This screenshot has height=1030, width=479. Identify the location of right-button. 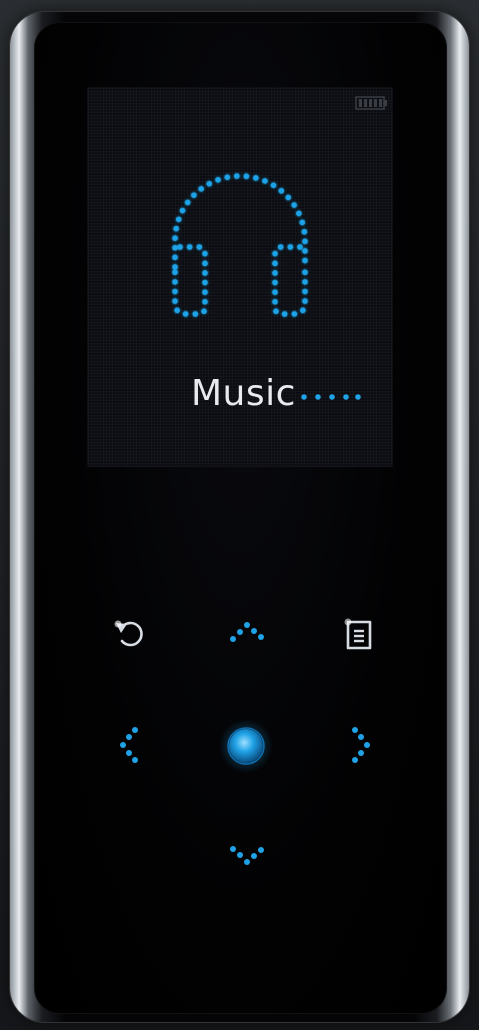
(361, 745).